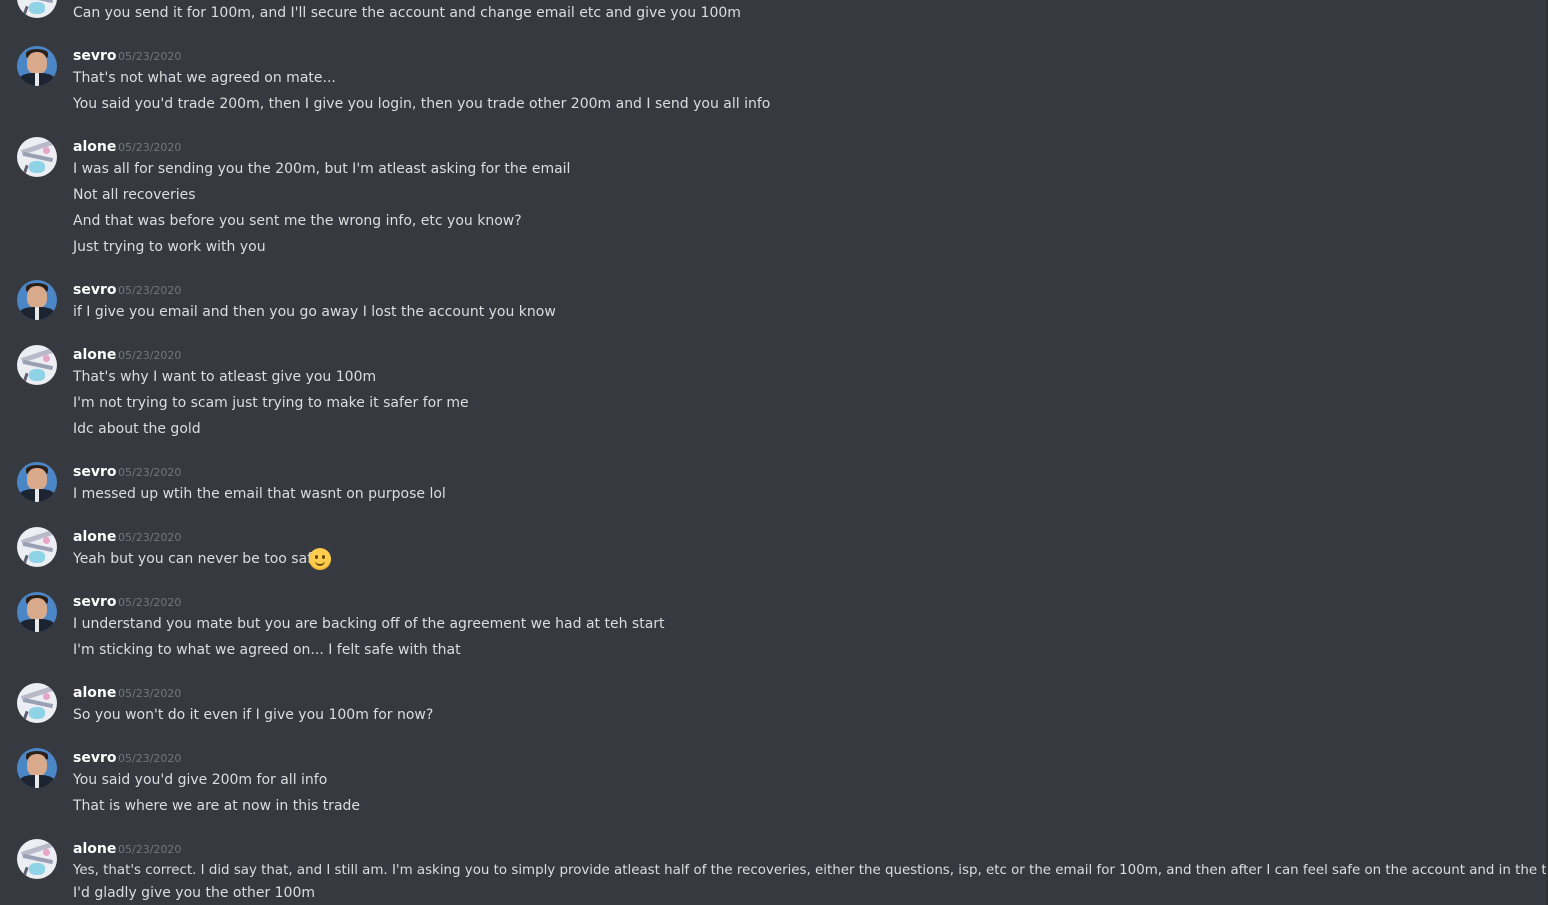  I want to click on message-text: Idc about the gold, so click(137, 429).